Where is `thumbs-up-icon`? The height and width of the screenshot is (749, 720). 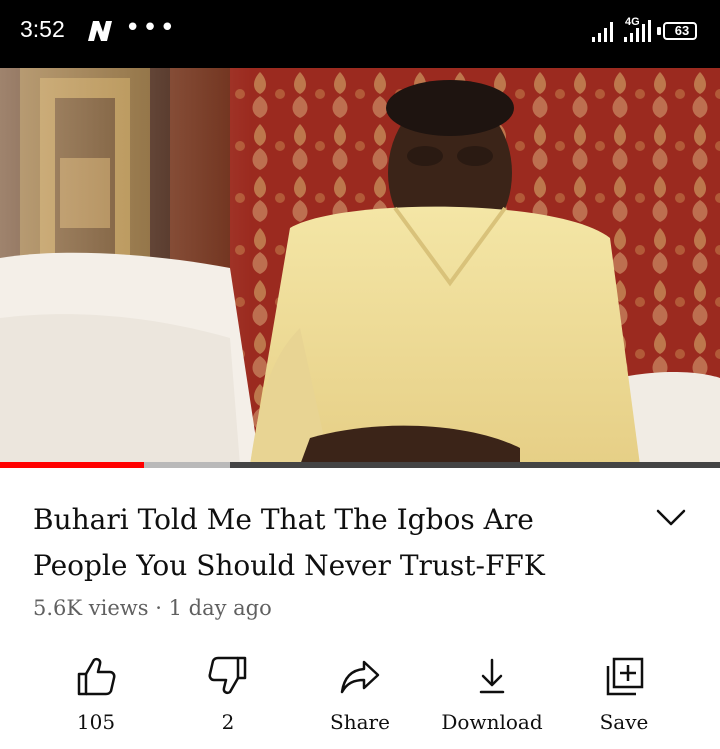
thumbs-up-icon is located at coordinates (96, 676).